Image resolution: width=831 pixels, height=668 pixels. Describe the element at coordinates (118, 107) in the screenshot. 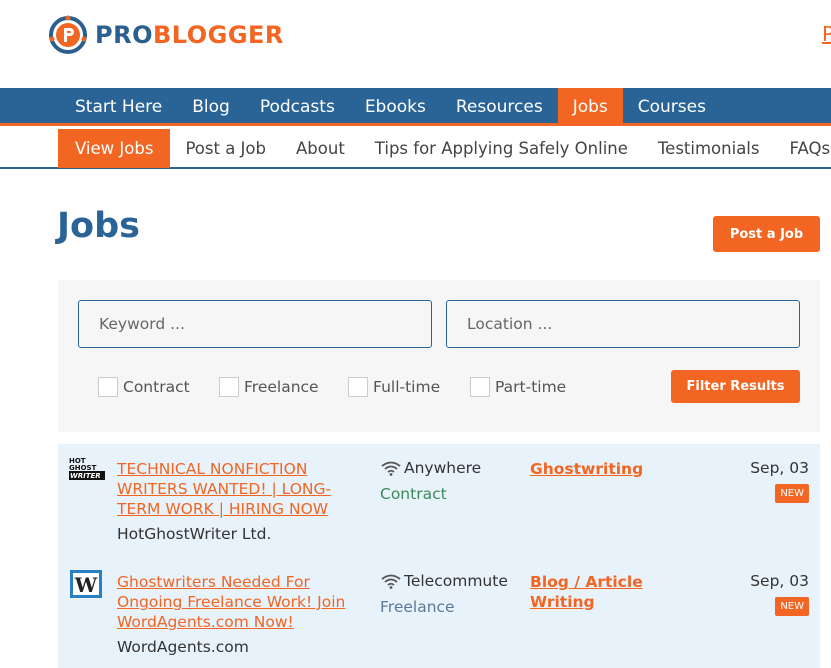

I see `nav-item-start-here: Start Here` at that location.